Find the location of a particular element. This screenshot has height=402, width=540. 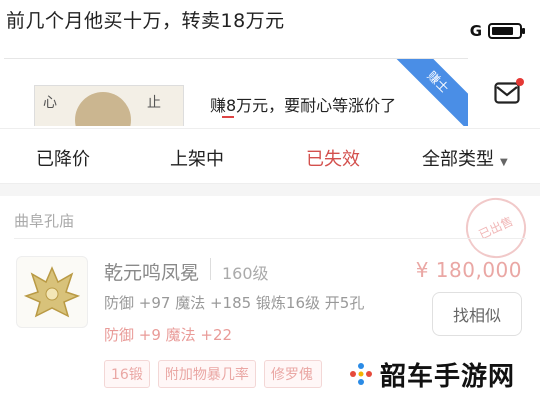

thumb-char-left: 心 is located at coordinates (50, 103).